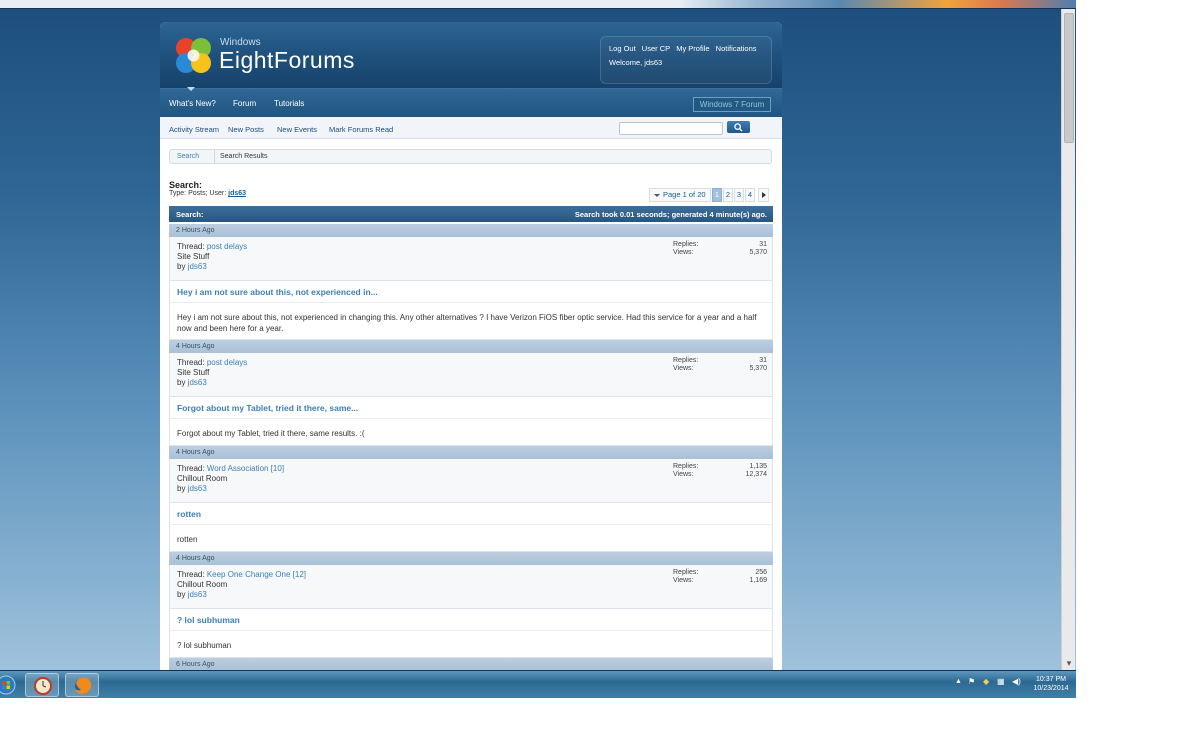 Image resolution: width=1200 pixels, height=750 pixels. I want to click on firefox-icon, so click(83, 685).